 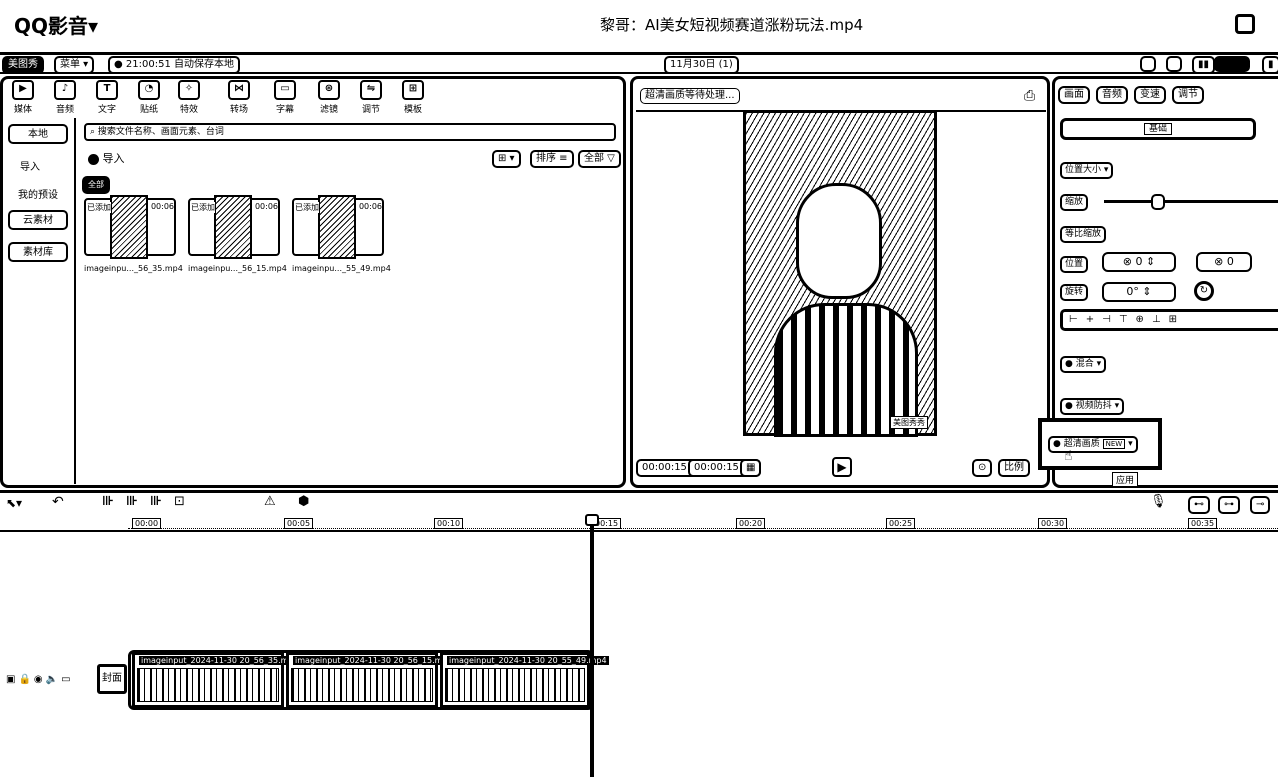 I want to click on warning-icon: ⚠, so click(x=270, y=501).